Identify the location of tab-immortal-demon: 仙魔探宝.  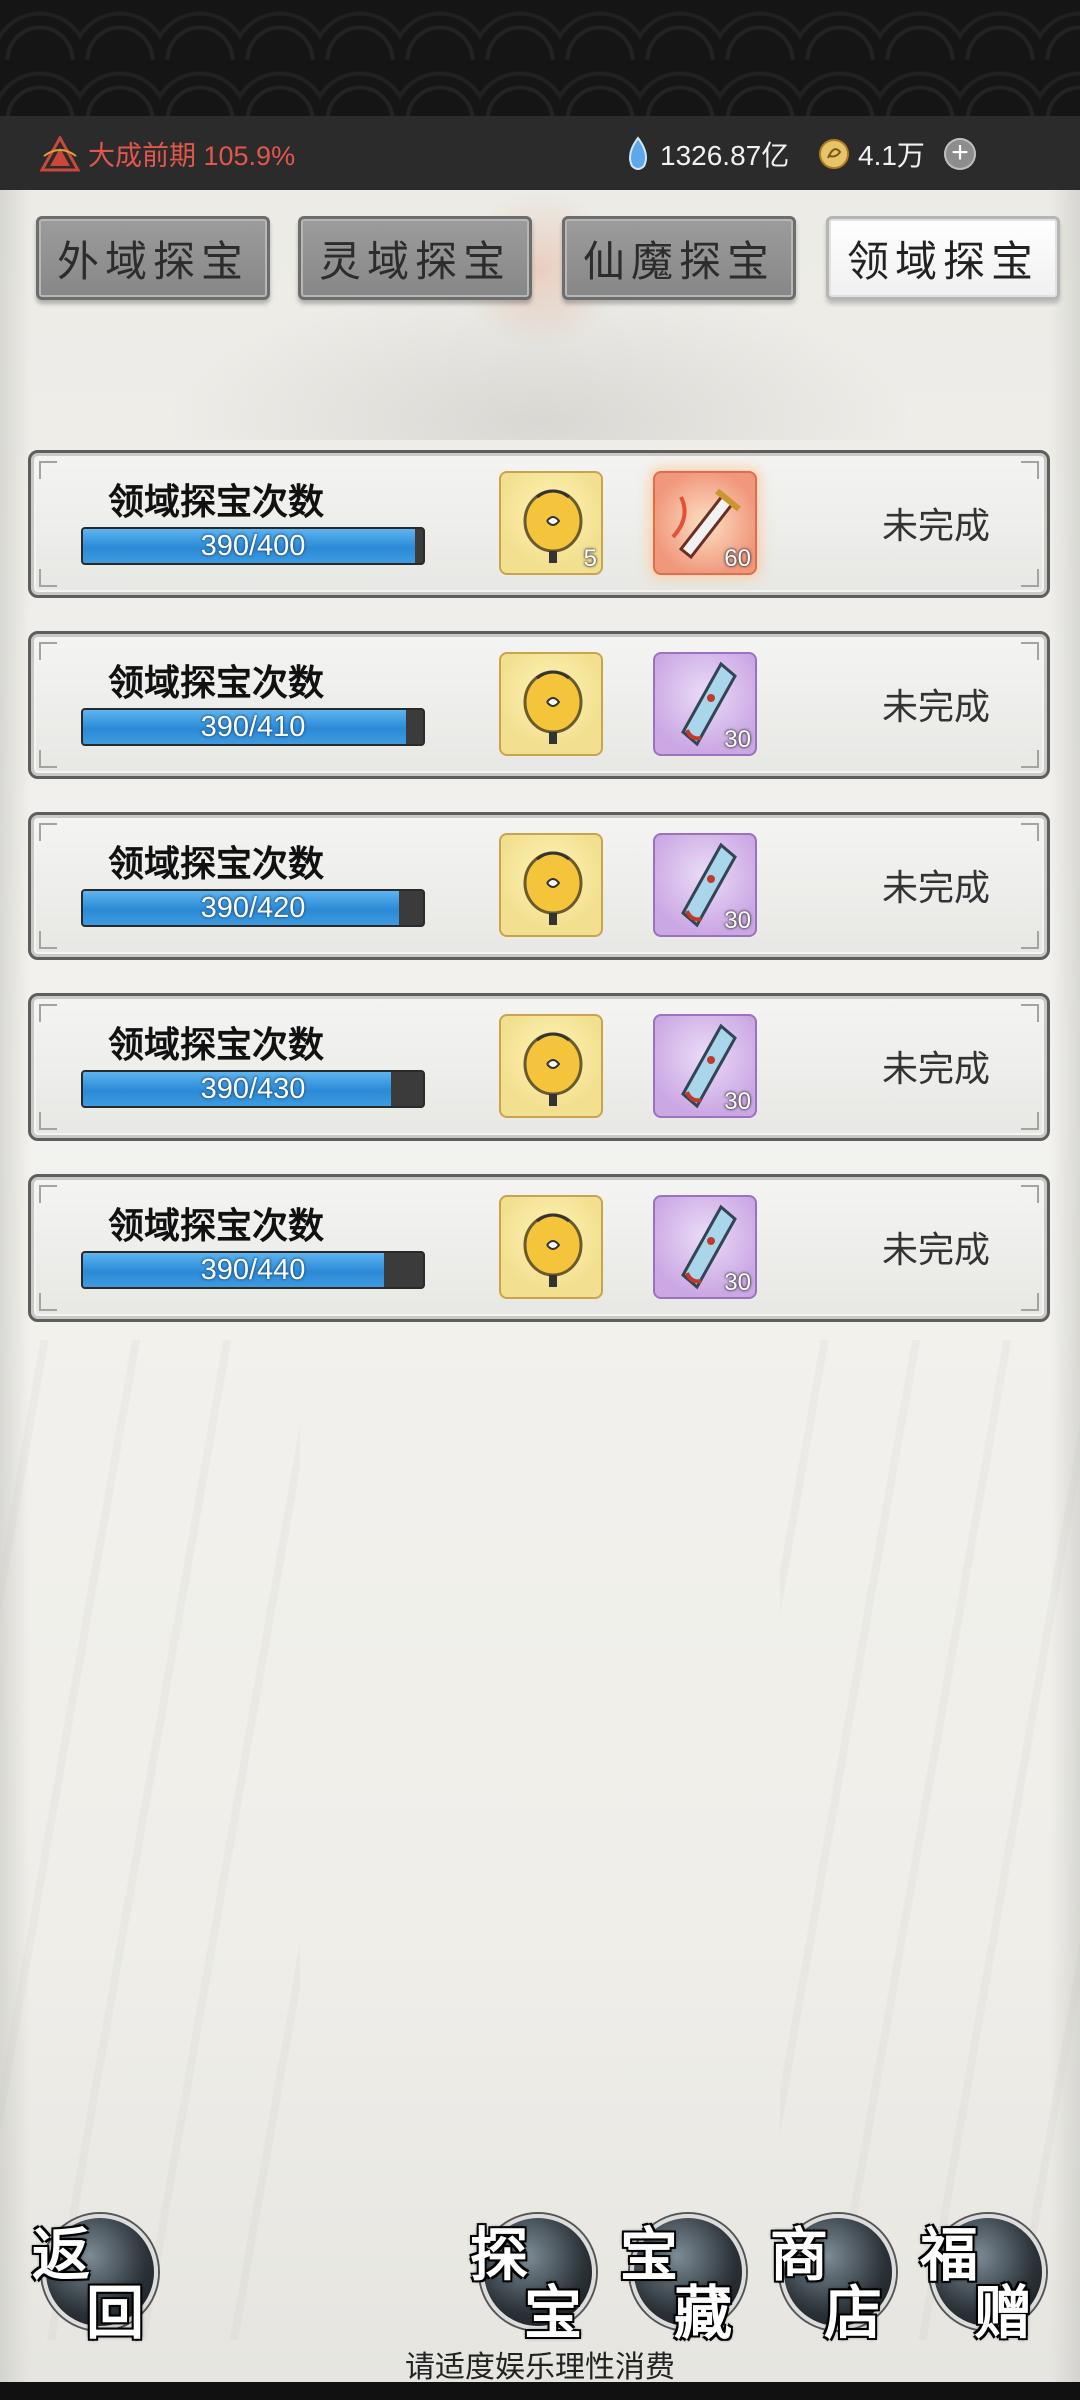
(679, 258).